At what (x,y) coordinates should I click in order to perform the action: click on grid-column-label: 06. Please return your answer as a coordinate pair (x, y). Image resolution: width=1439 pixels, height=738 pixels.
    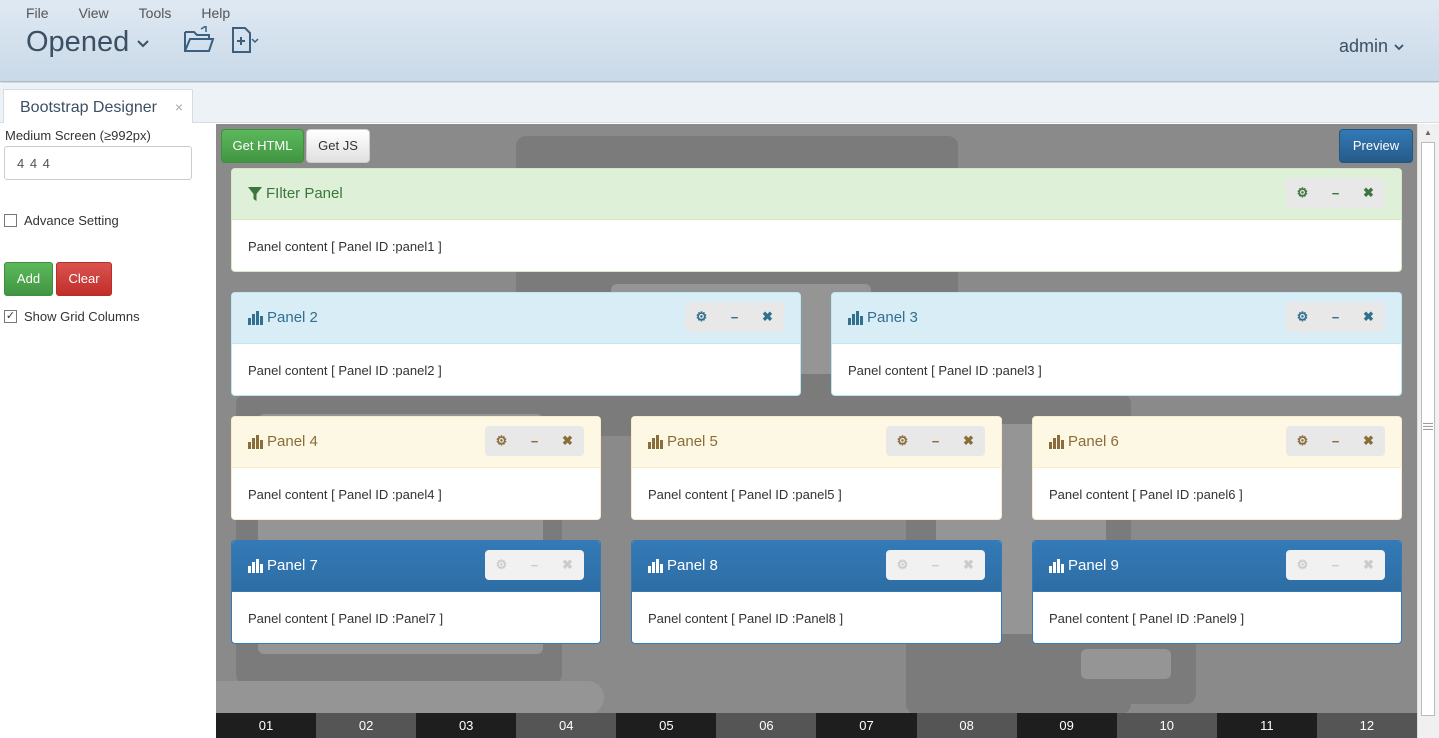
    Looking at the image, I should click on (766, 725).